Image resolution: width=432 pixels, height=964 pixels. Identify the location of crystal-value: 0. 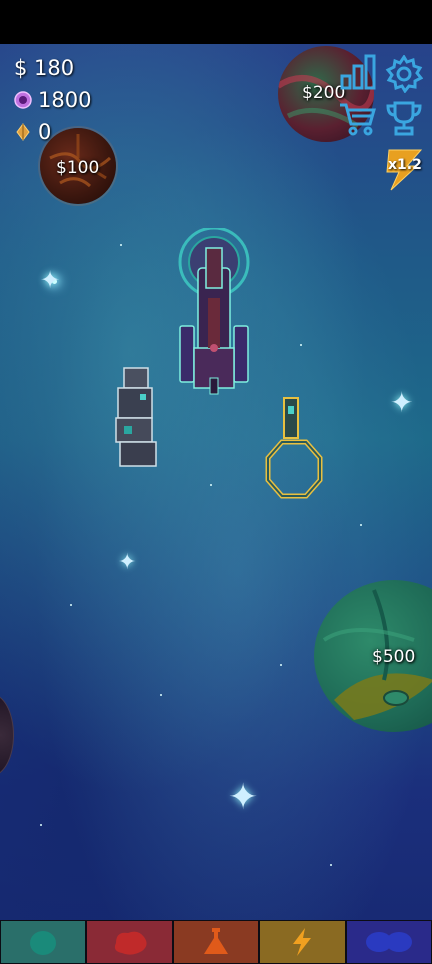
(45, 132).